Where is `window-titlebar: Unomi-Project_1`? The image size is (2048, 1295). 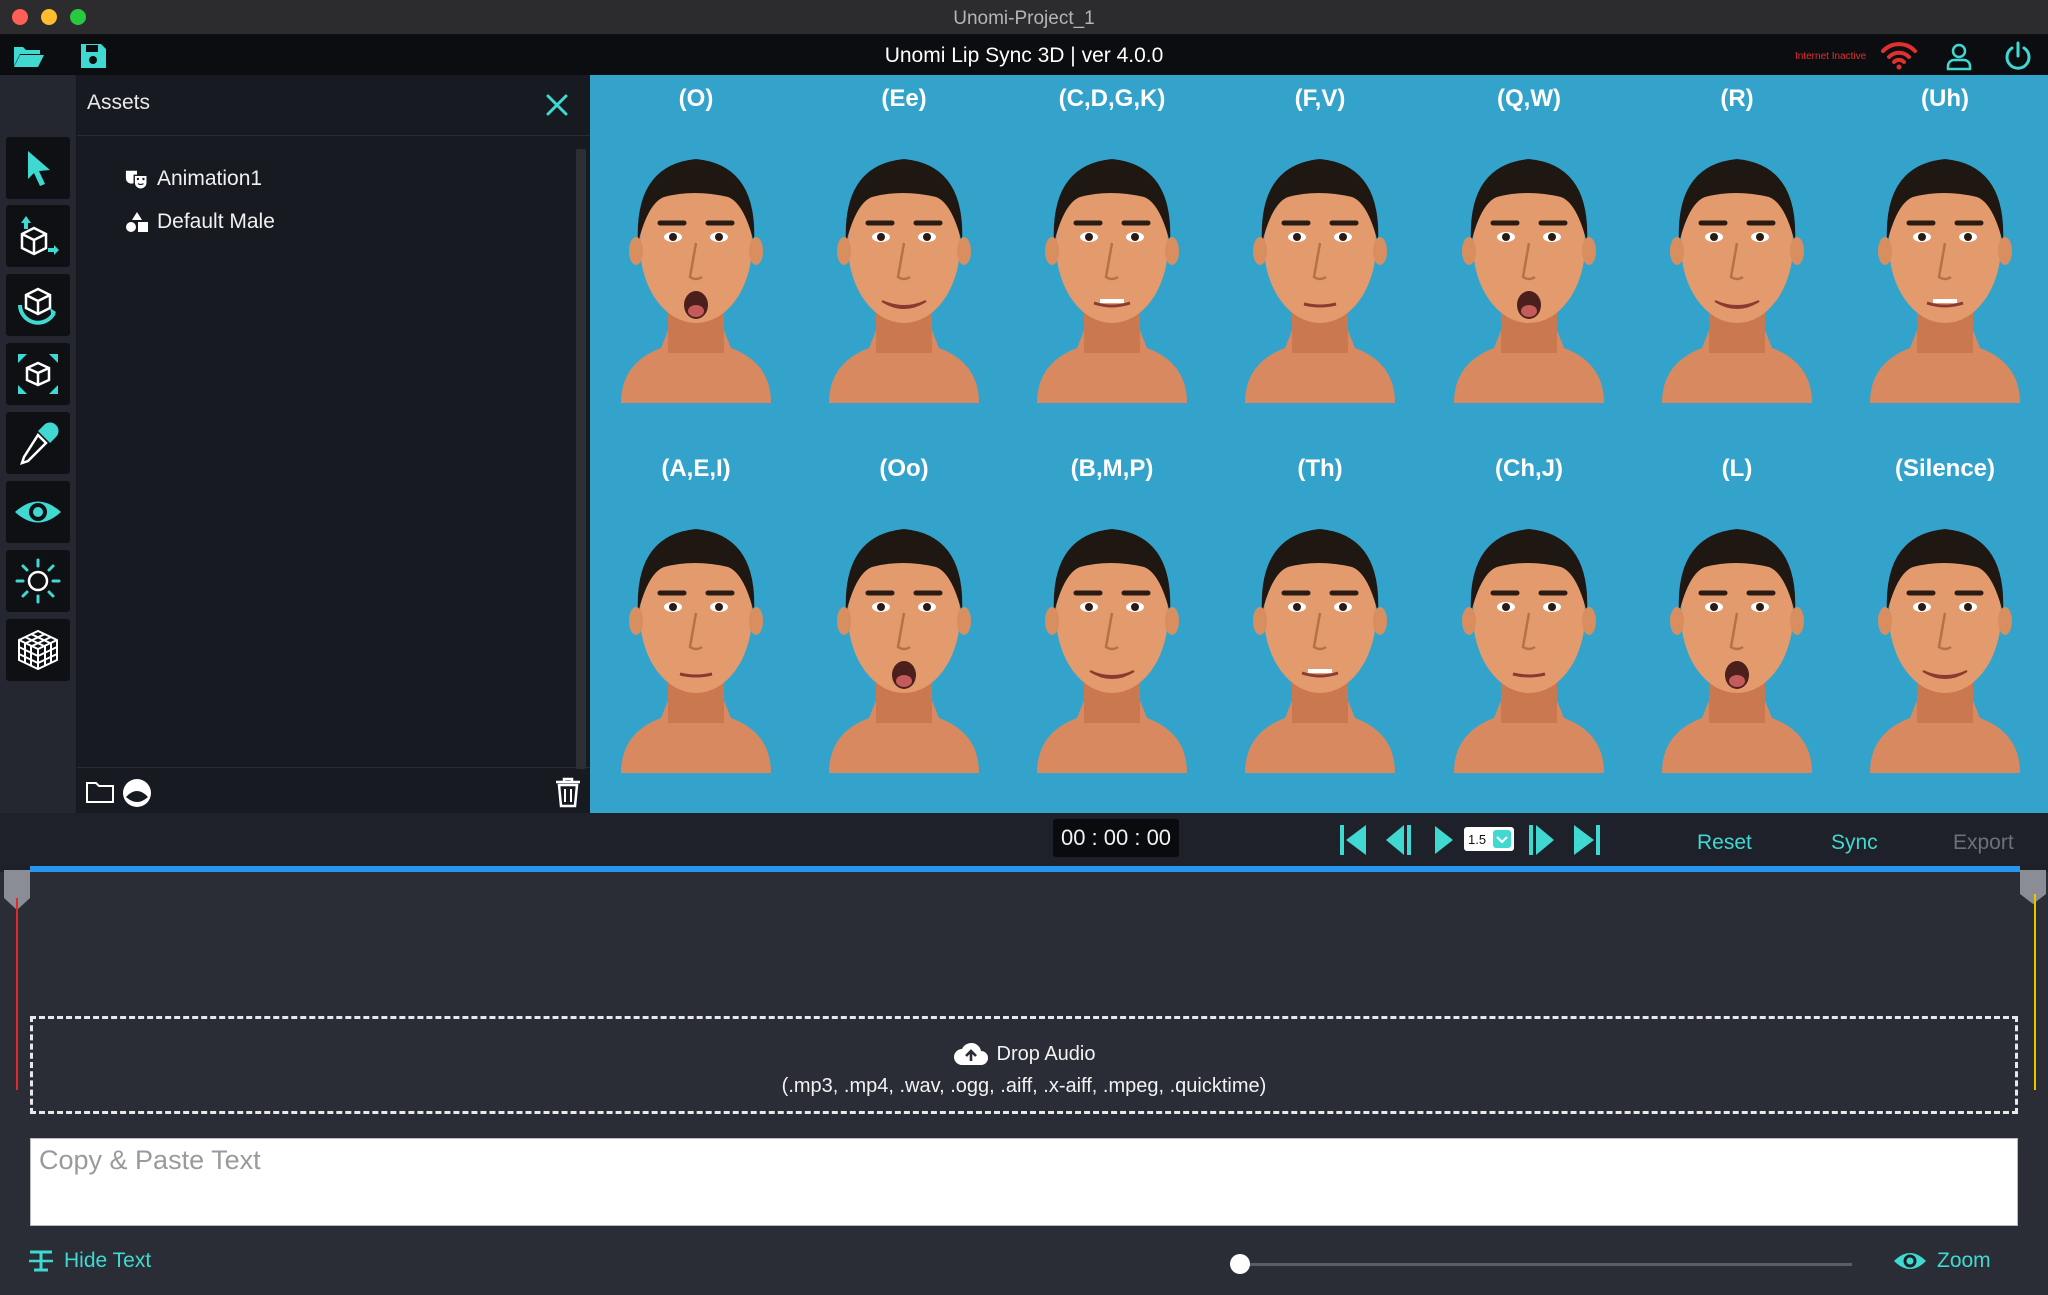 window-titlebar: Unomi-Project_1 is located at coordinates (1024, 17).